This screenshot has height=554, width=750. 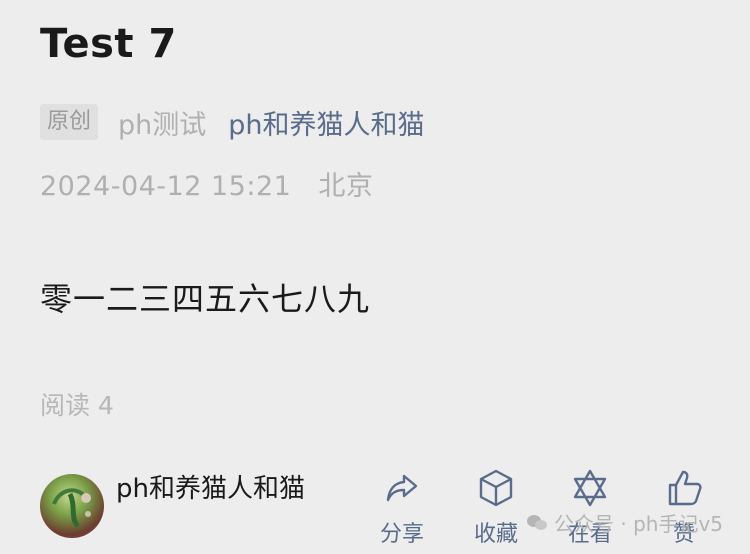 I want to click on thumbs-up-icon, so click(x=685, y=488).